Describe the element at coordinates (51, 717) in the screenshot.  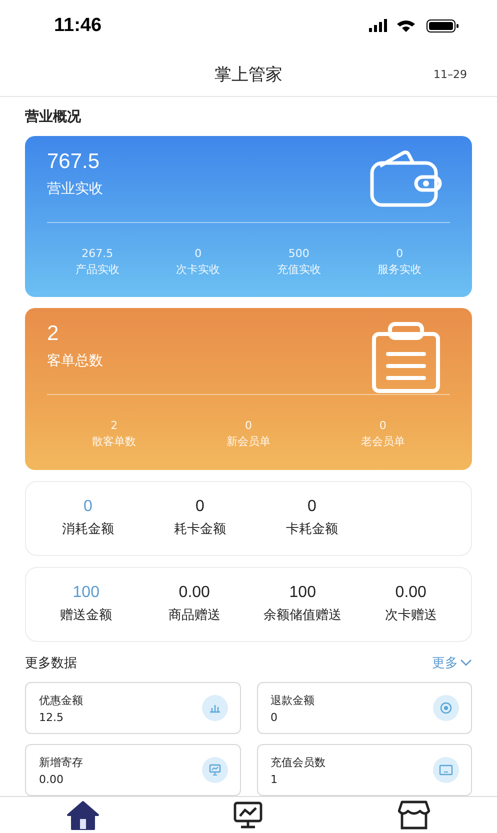
I see `tile-value: 12.5` at that location.